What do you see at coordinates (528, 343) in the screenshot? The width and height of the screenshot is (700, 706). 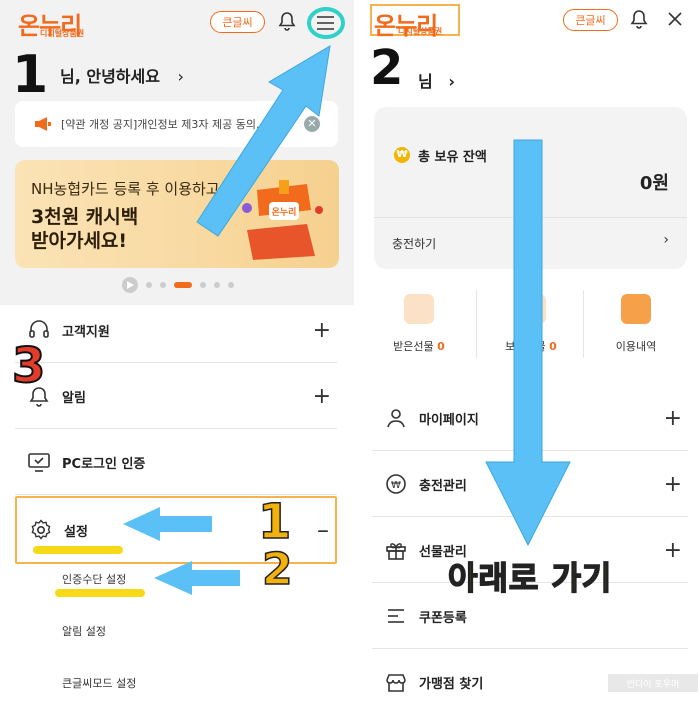 I see `annotation-arrow-down` at bounding box center [528, 343].